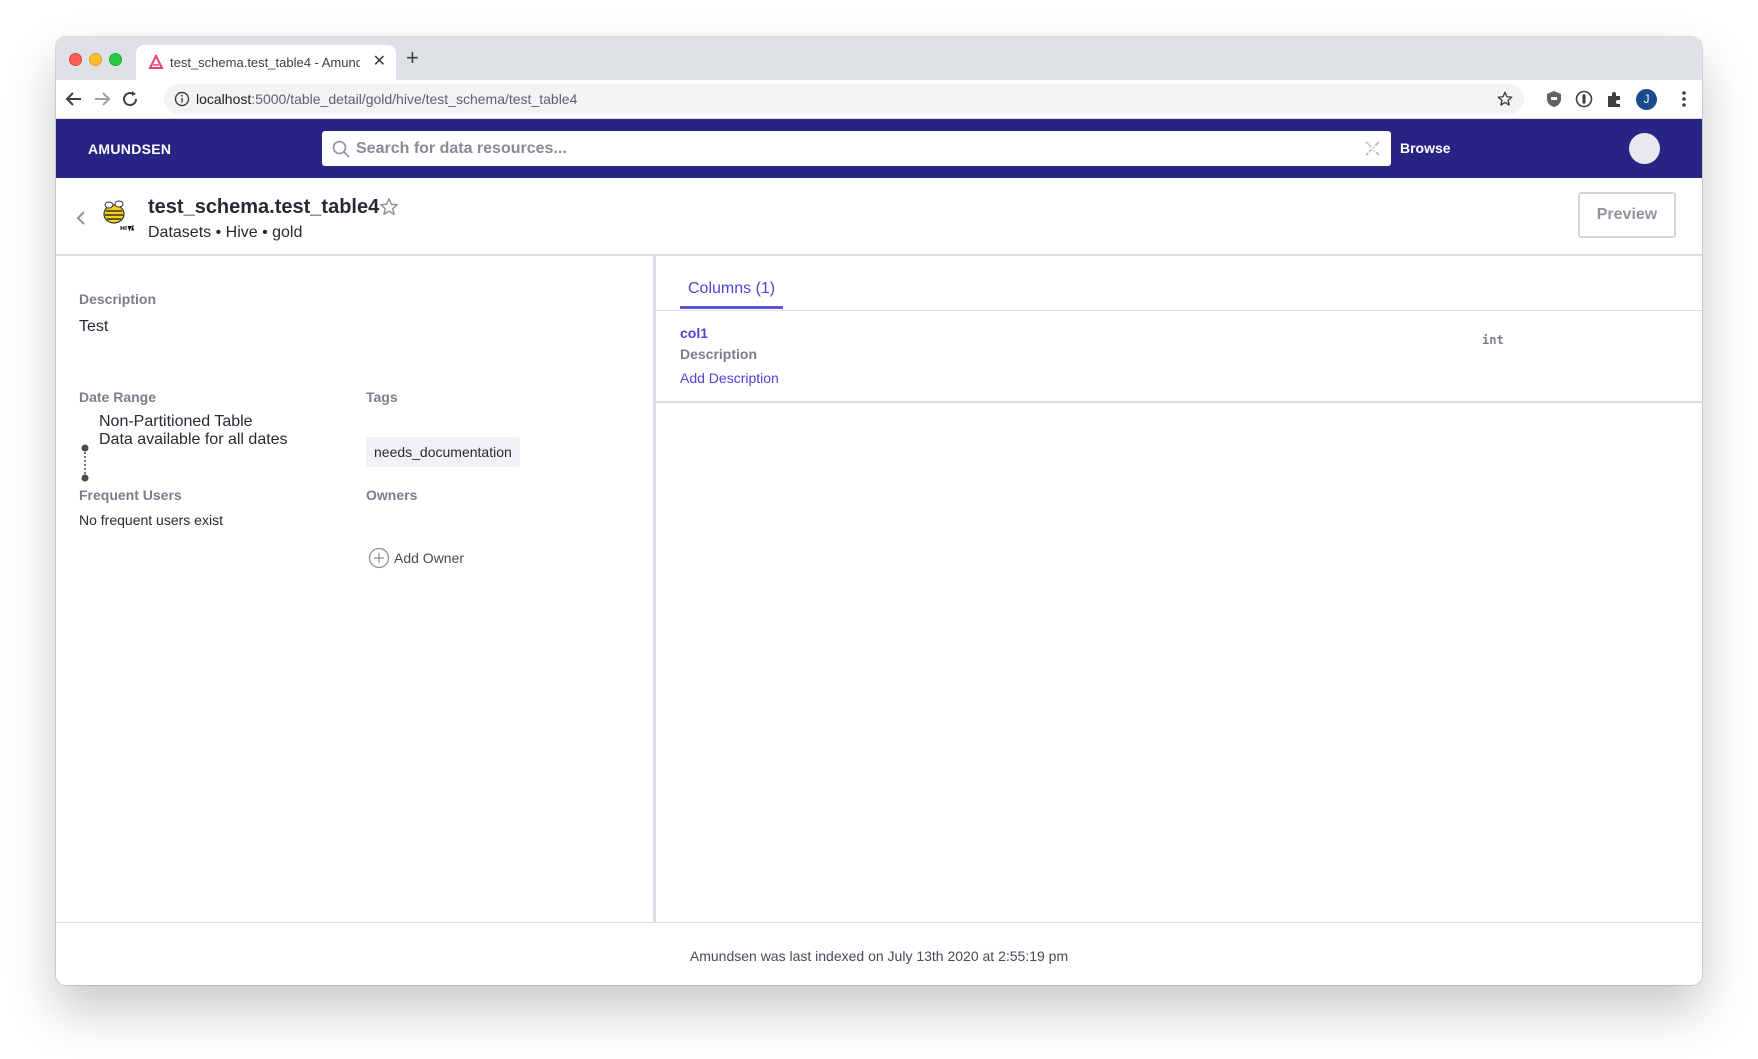  Describe the element at coordinates (130, 99) in the screenshot. I see `reload-icon` at that location.